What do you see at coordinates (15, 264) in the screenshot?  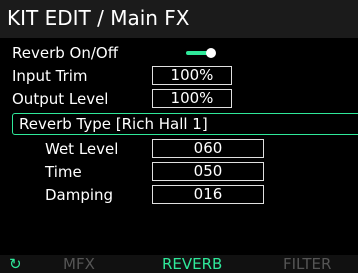 I see `refresh-icon: ↻` at bounding box center [15, 264].